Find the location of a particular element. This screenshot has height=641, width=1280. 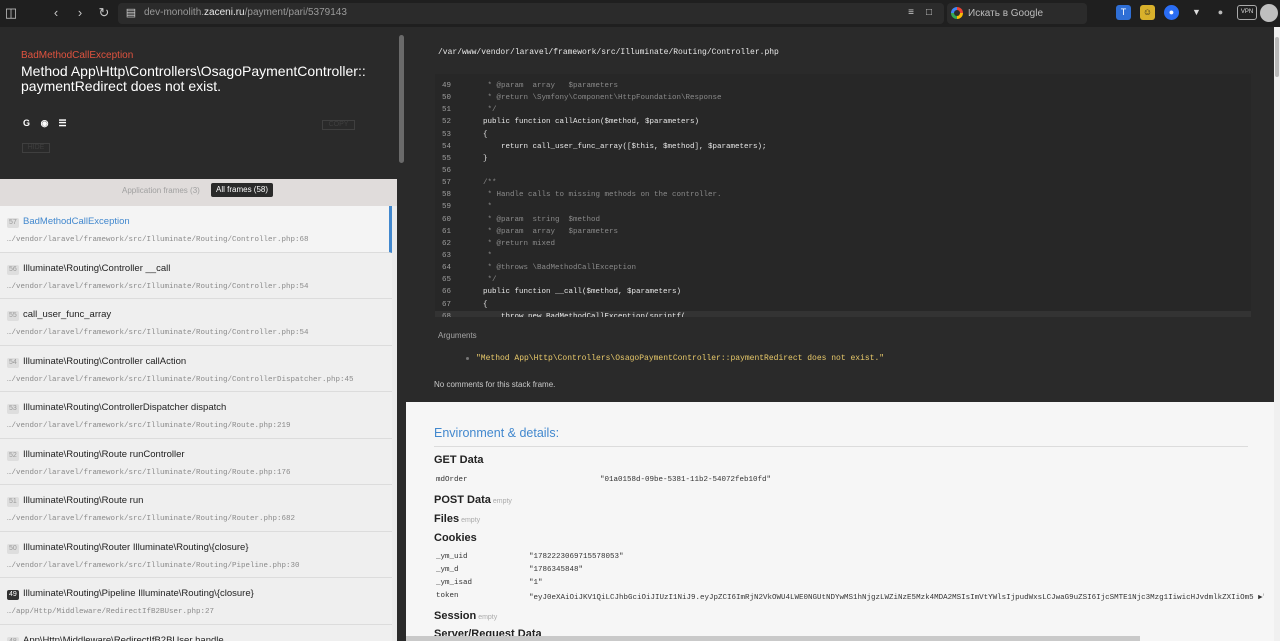

code-line: 56 is located at coordinates (843, 171).